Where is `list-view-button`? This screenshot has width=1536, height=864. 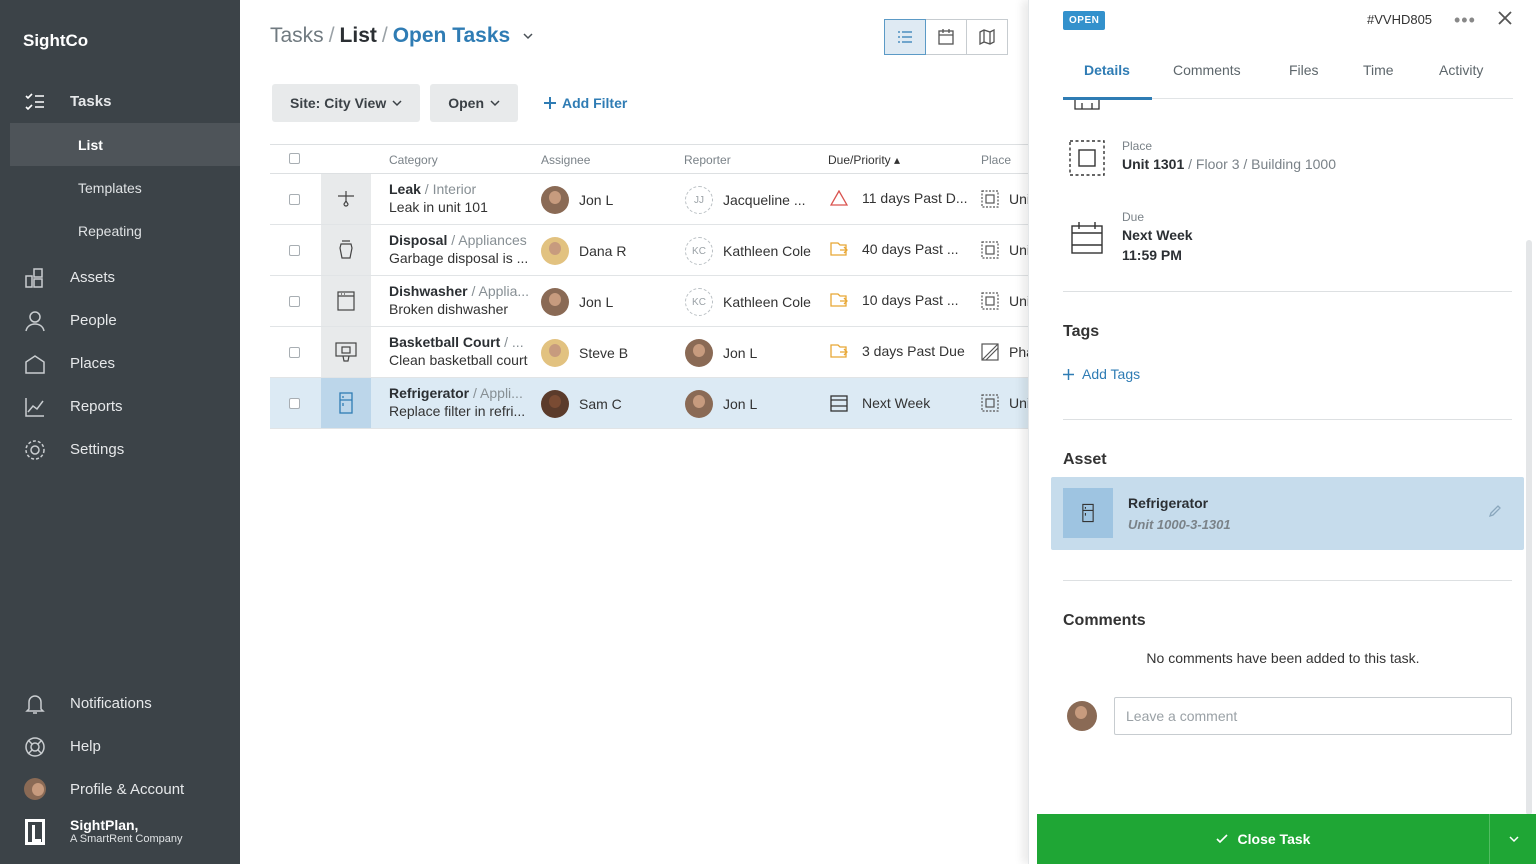 list-view-button is located at coordinates (905, 37).